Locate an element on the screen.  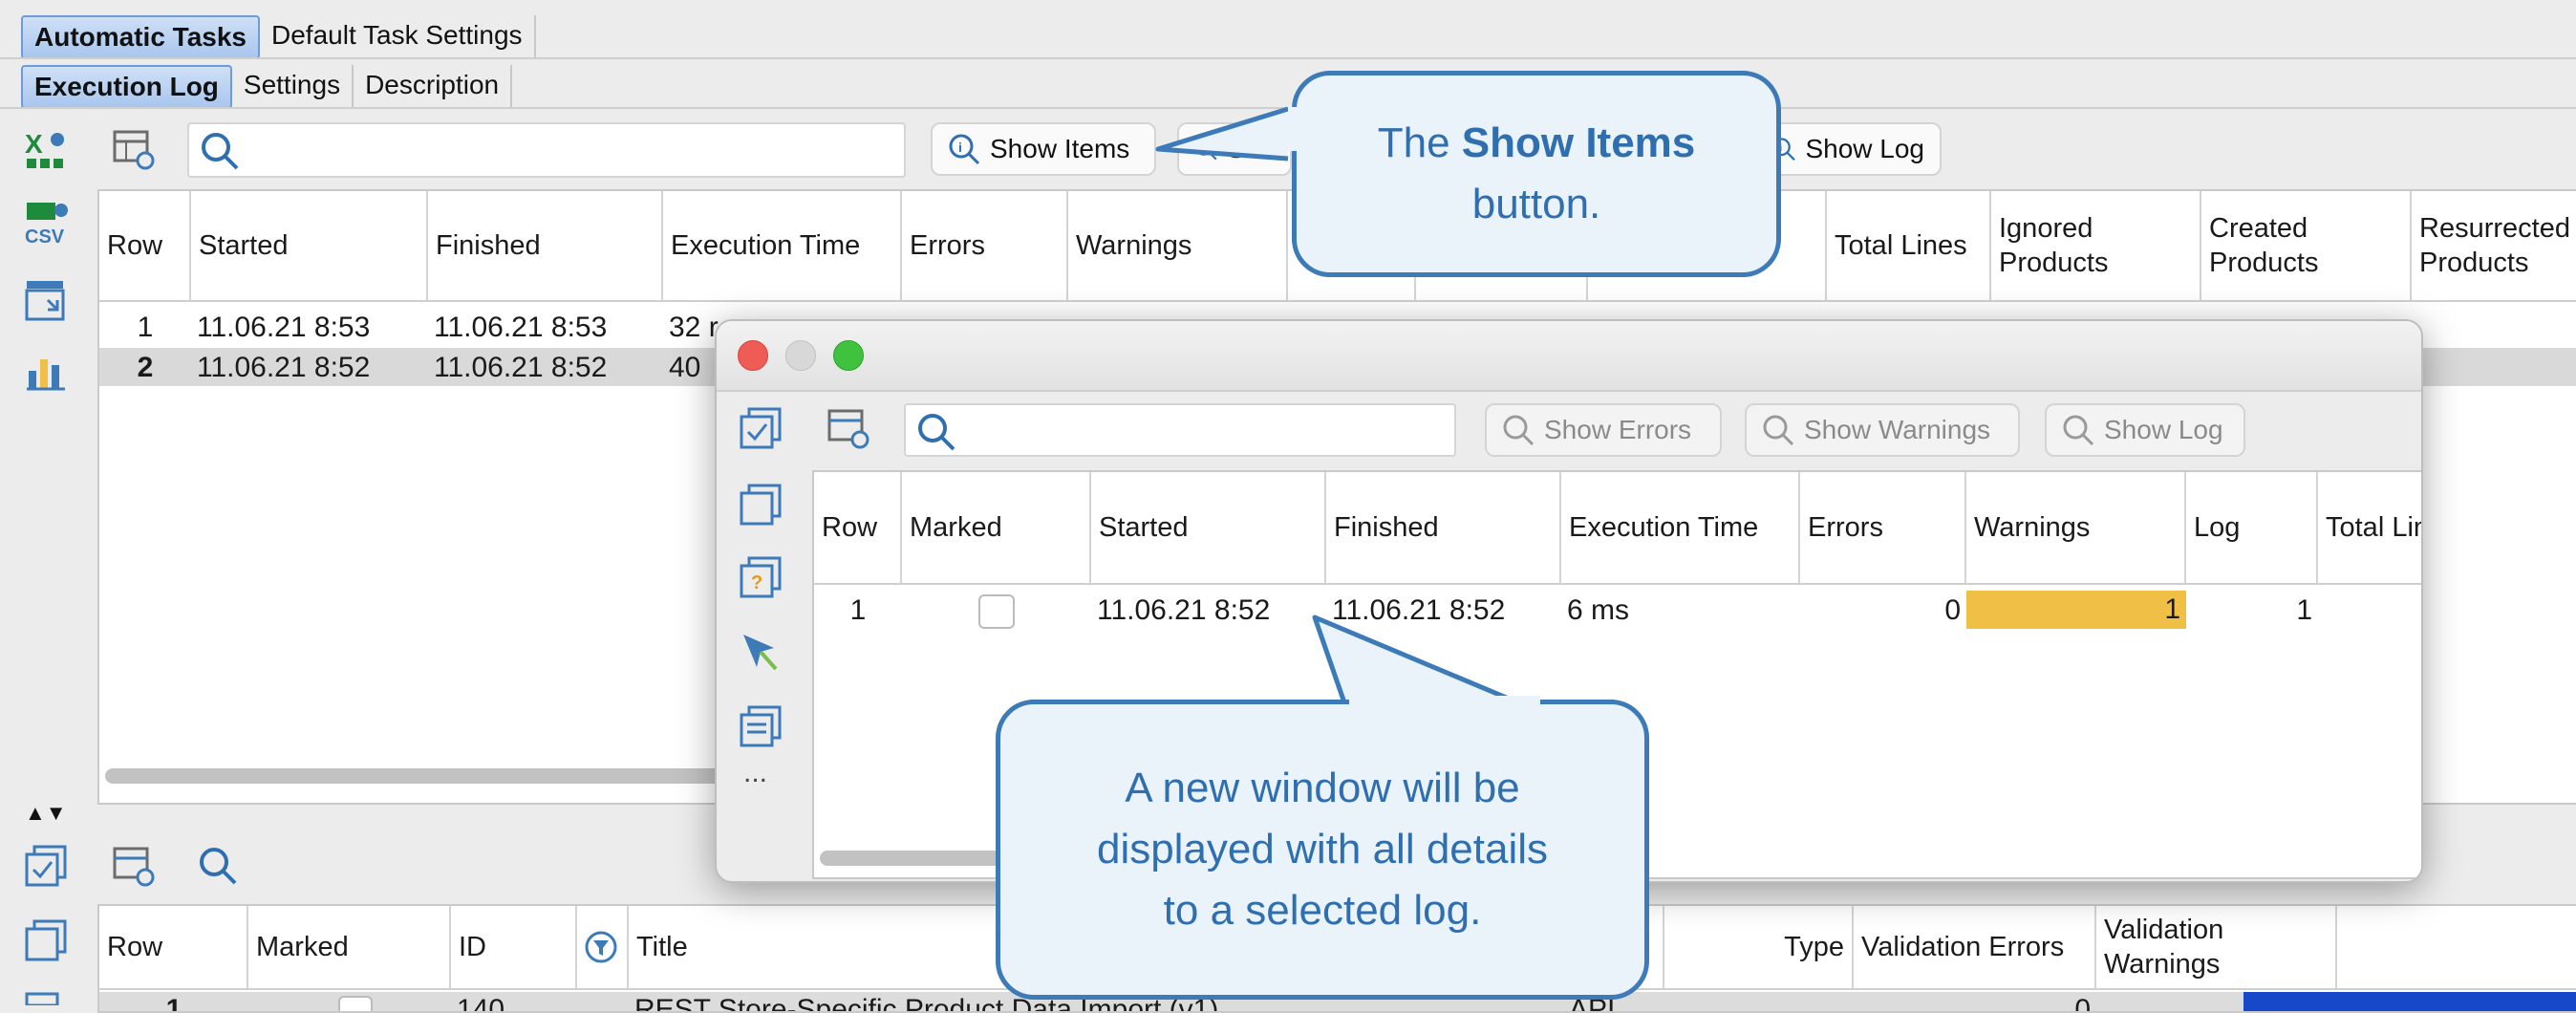
col-header-id: ID is located at coordinates (514, 948).